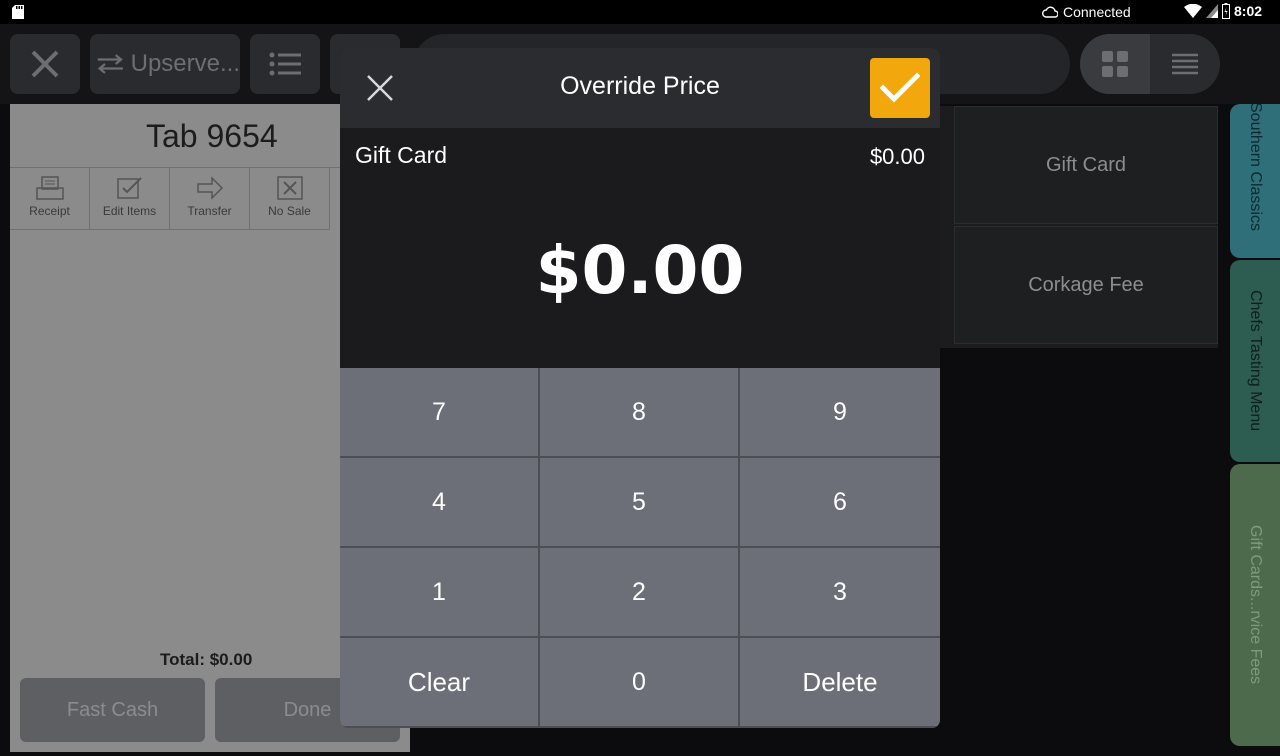 The image size is (1280, 756). I want to click on confirm-button, so click(900, 88).